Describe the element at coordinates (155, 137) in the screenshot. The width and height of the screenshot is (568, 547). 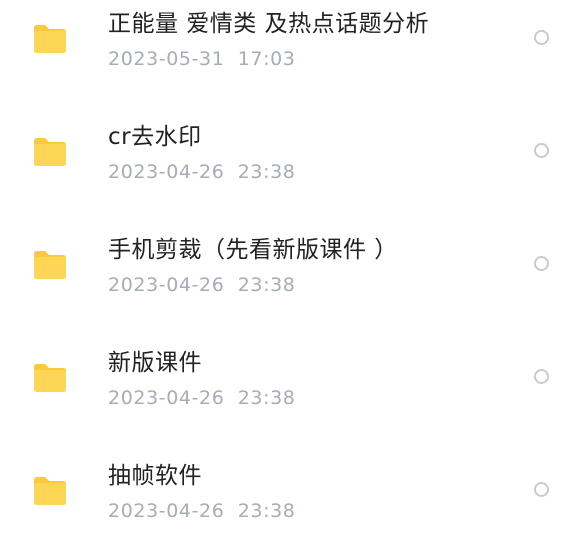
I see `file-name: cr去水印` at that location.